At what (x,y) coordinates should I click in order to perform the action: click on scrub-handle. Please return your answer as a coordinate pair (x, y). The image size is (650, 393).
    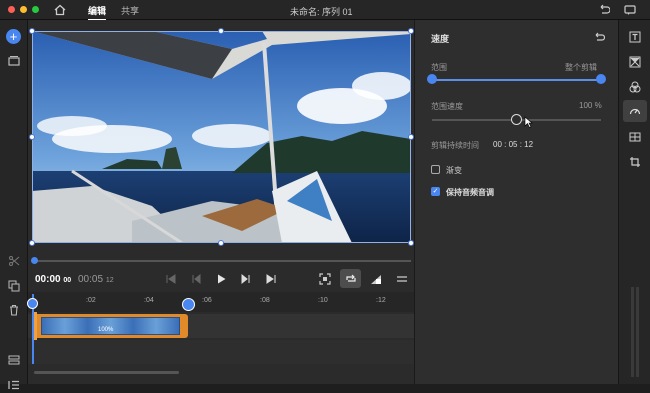
    Looking at the image, I should click on (34, 260).